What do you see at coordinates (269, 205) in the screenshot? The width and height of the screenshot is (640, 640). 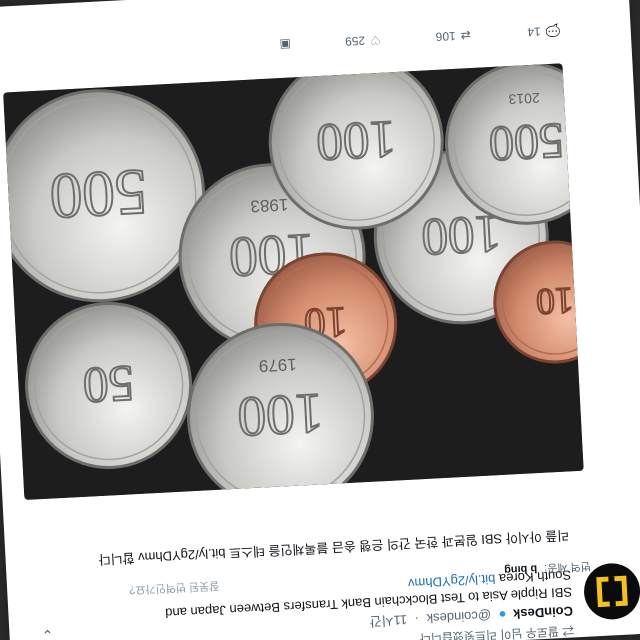 I see `coin-year: 1983` at bounding box center [269, 205].